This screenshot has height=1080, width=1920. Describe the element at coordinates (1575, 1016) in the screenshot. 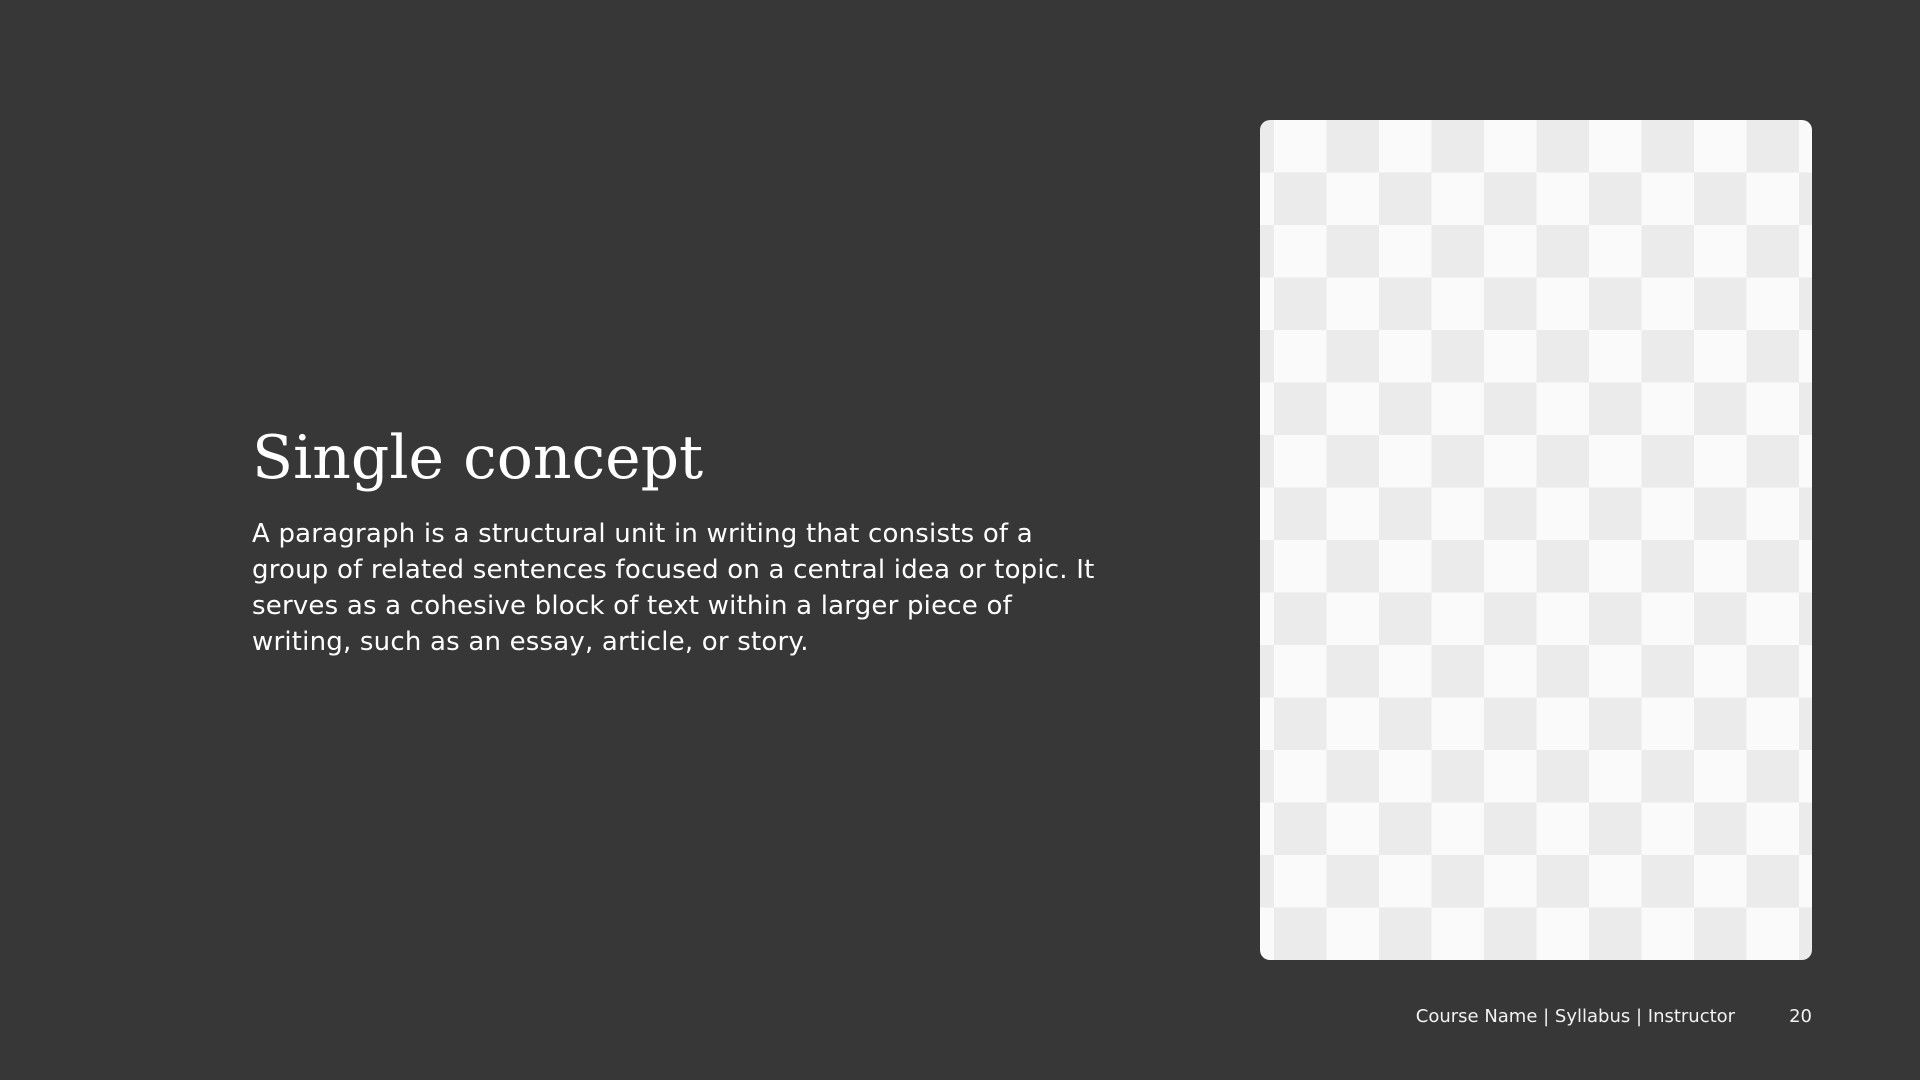

I see `footer-course-info: Course Name | Syllabus | Instructor` at that location.